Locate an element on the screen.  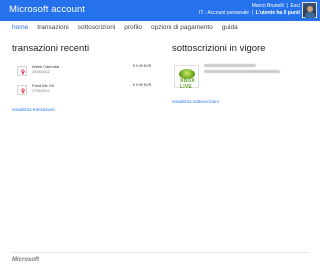
footer-divider is located at coordinates (161, 252).